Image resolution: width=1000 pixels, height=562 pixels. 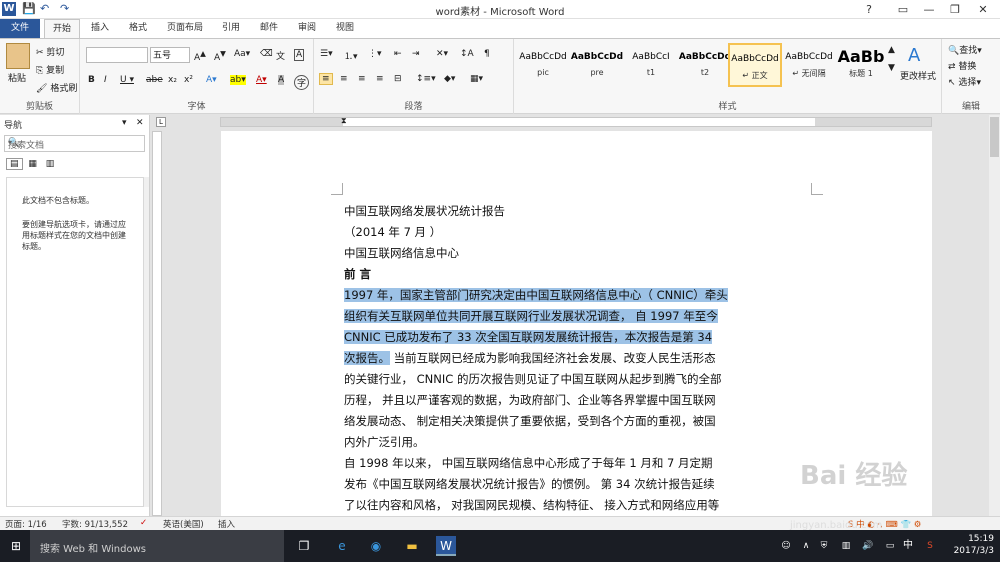 I want to click on line-spacing-icon: ↕≡▾, so click(x=426, y=79).